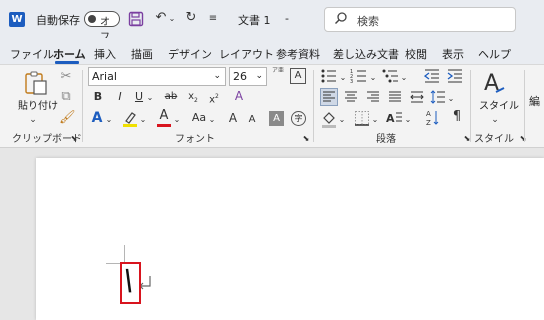 This screenshot has width=544, height=320. What do you see at coordinates (92, 19) in the screenshot?
I see `toggle-knob` at bounding box center [92, 19].